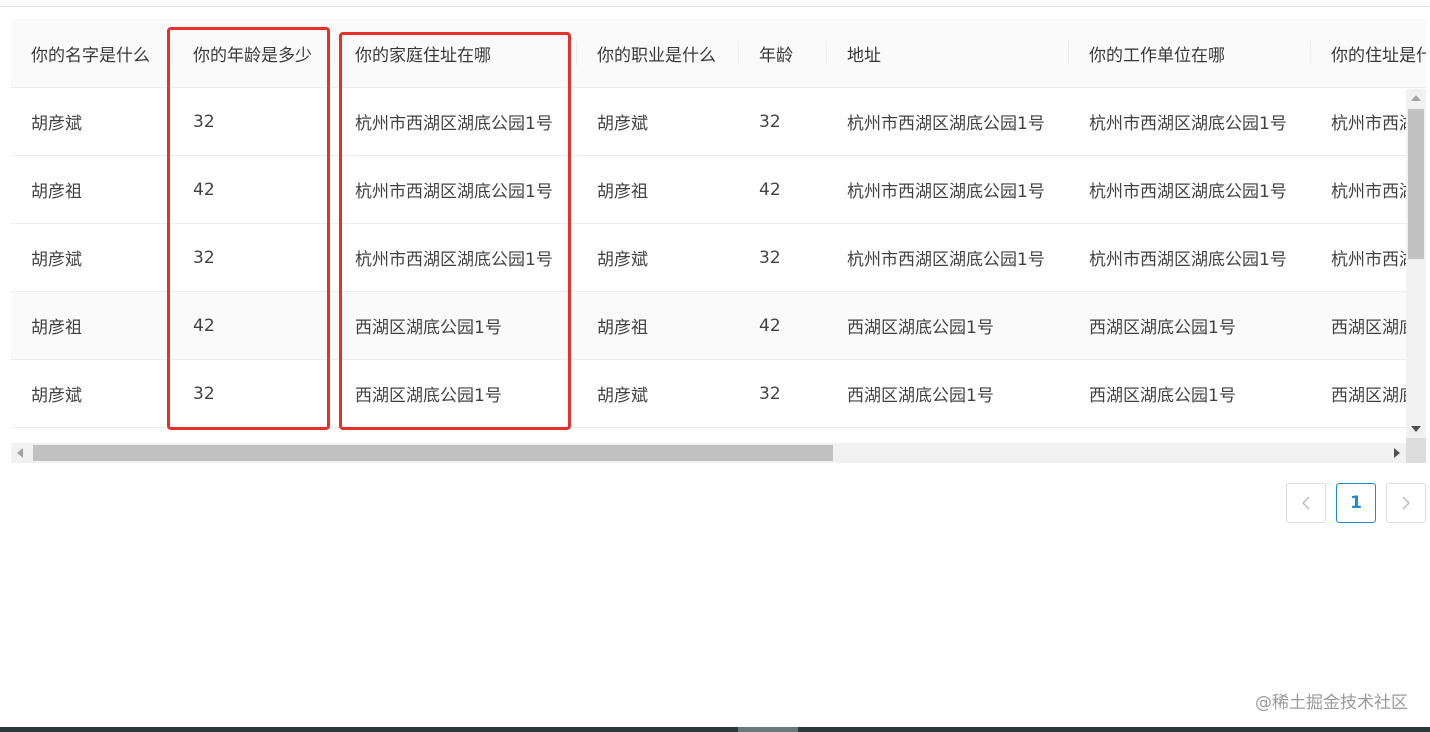  What do you see at coordinates (715, 6) in the screenshot?
I see `top-divider` at bounding box center [715, 6].